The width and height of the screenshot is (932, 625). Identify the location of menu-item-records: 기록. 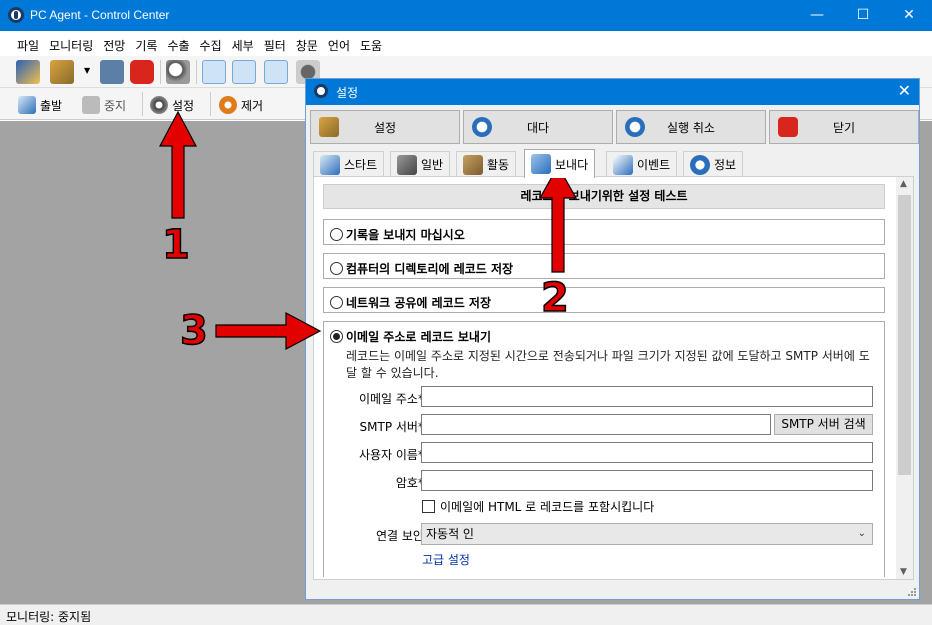
(146, 43).